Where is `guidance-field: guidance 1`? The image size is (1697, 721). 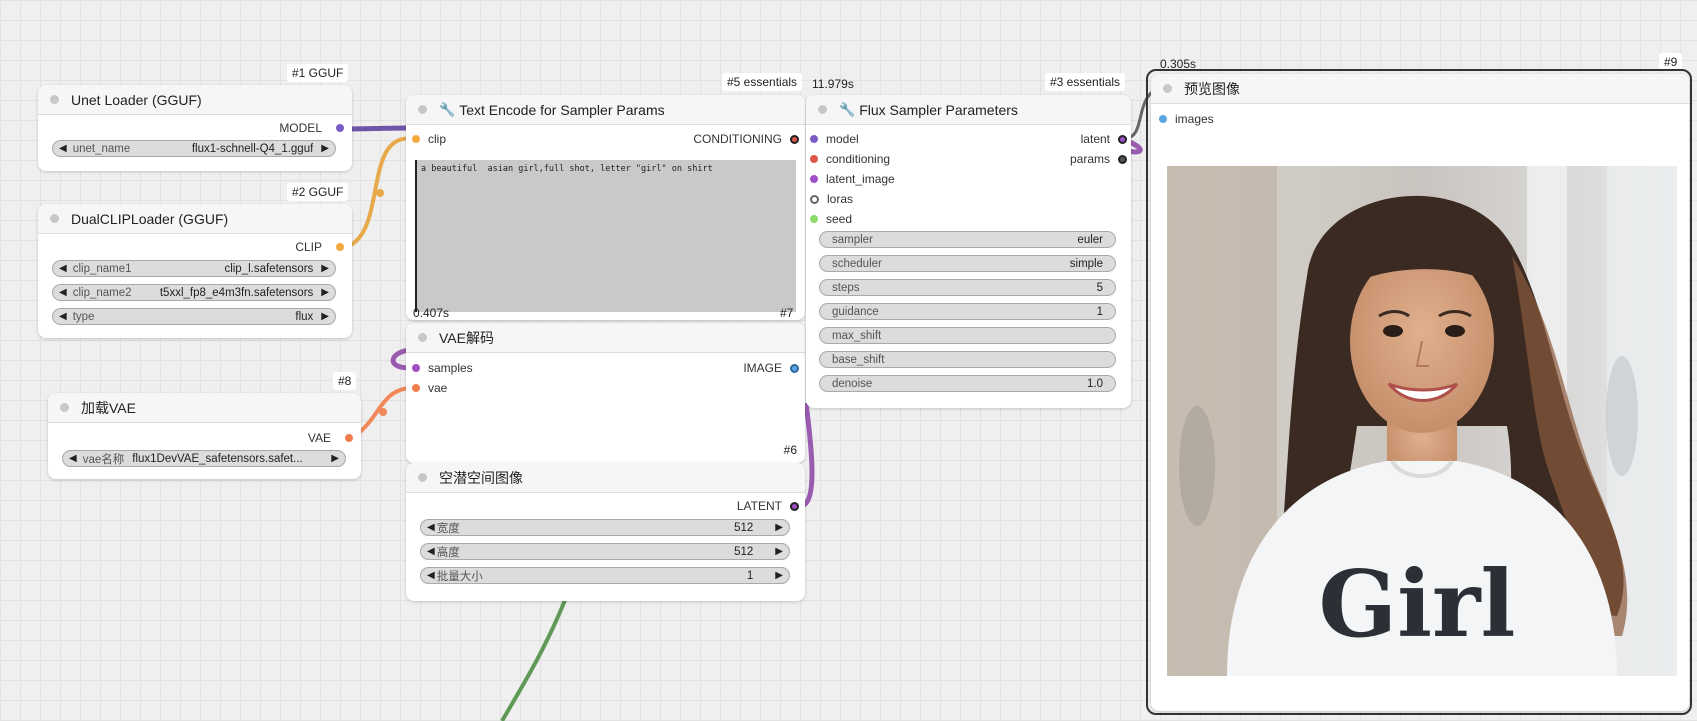 guidance-field: guidance 1 is located at coordinates (967, 311).